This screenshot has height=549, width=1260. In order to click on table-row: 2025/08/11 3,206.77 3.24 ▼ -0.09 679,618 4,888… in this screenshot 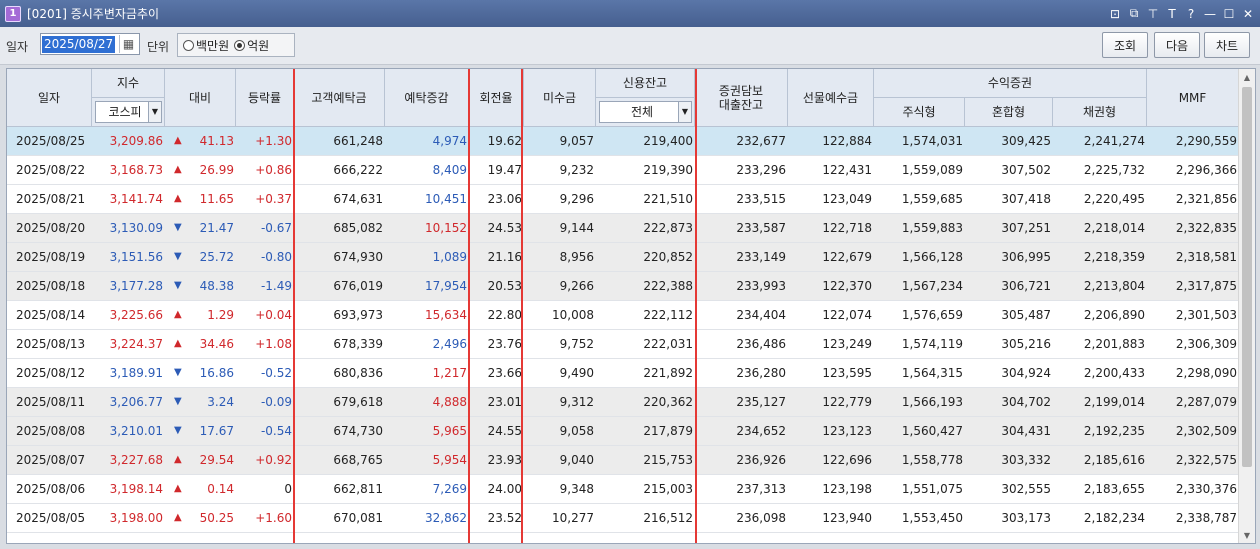, I will do `click(623, 402)`.